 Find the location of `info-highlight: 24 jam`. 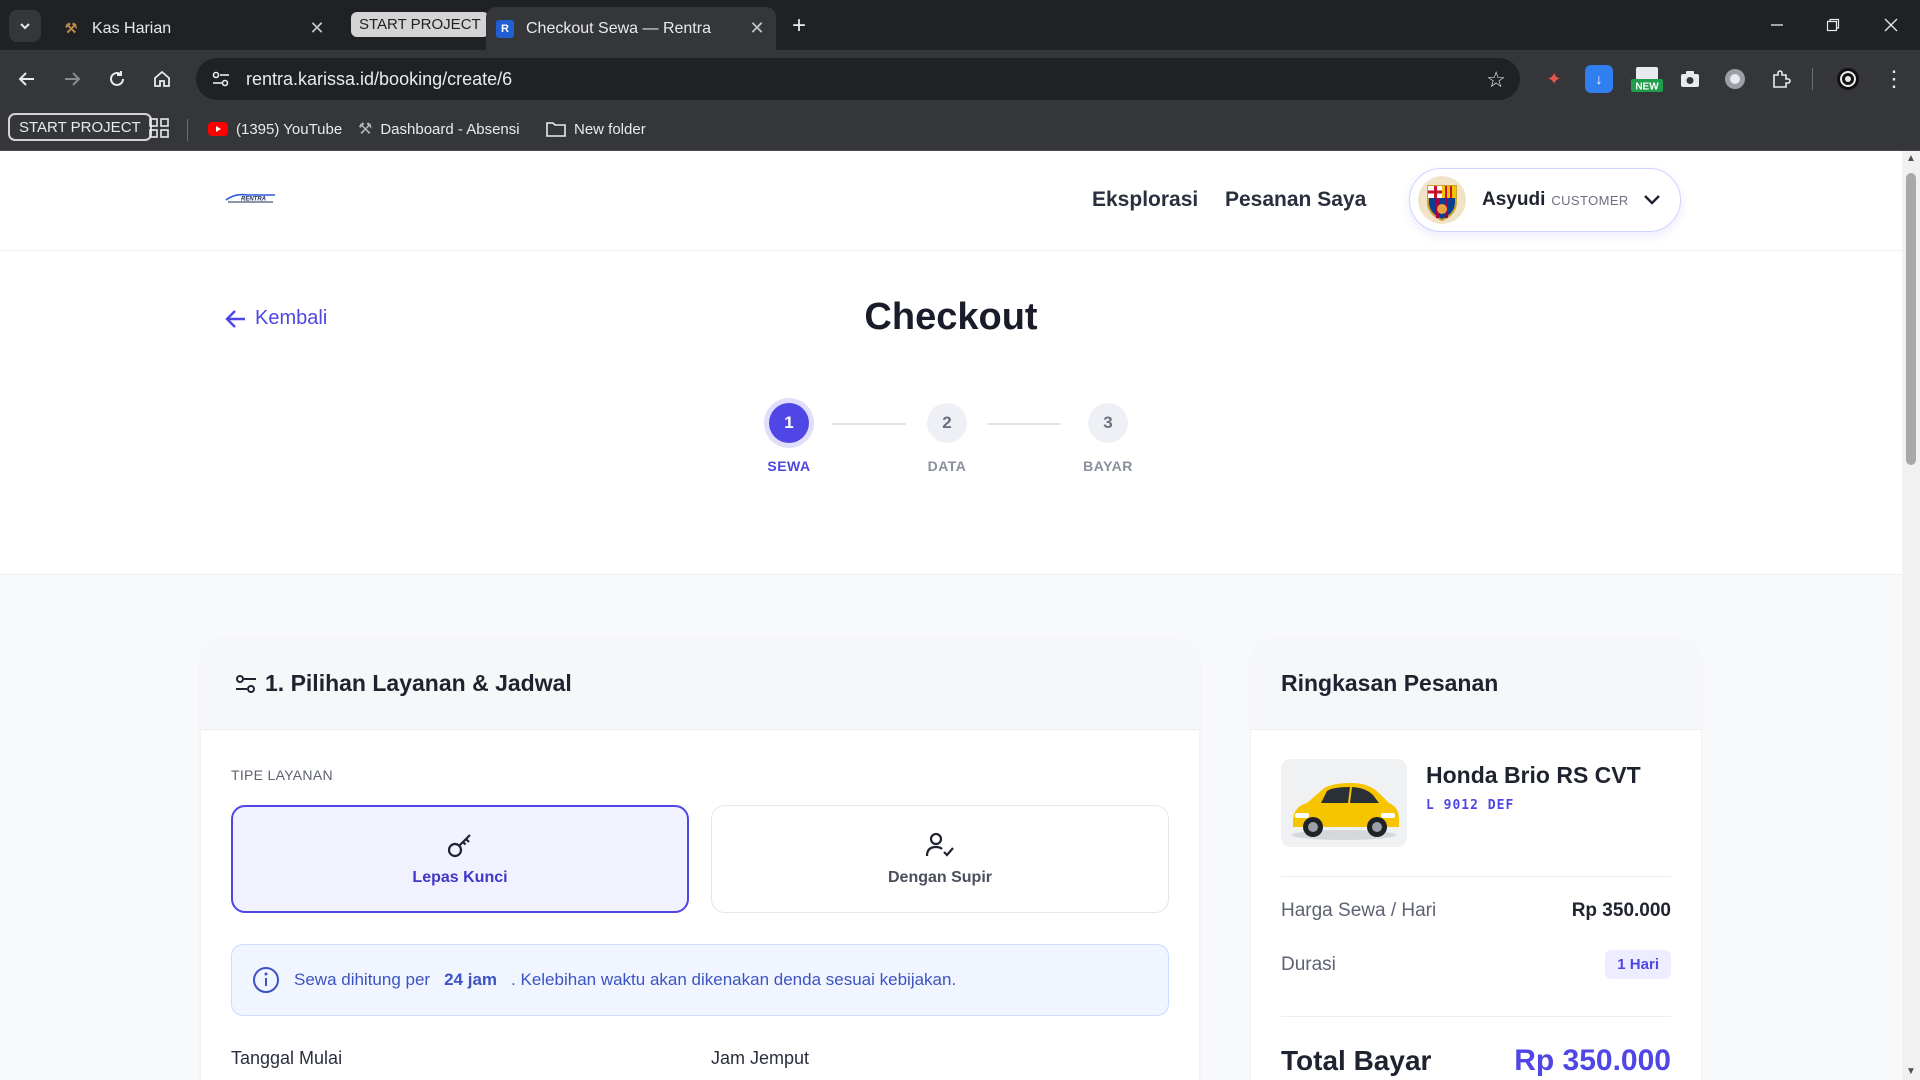

info-highlight: 24 jam is located at coordinates (471, 979).